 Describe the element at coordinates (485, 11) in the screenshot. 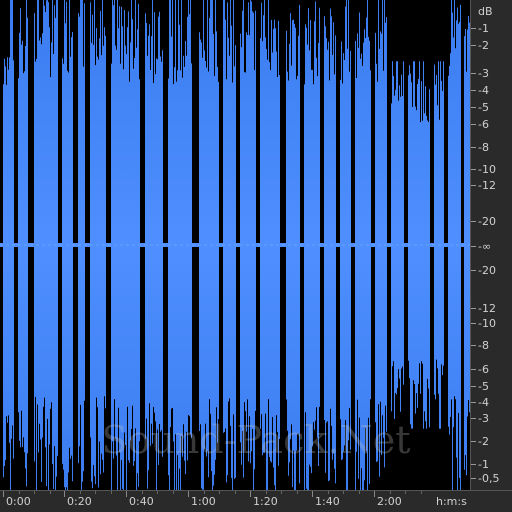

I see `db-label: dB` at that location.